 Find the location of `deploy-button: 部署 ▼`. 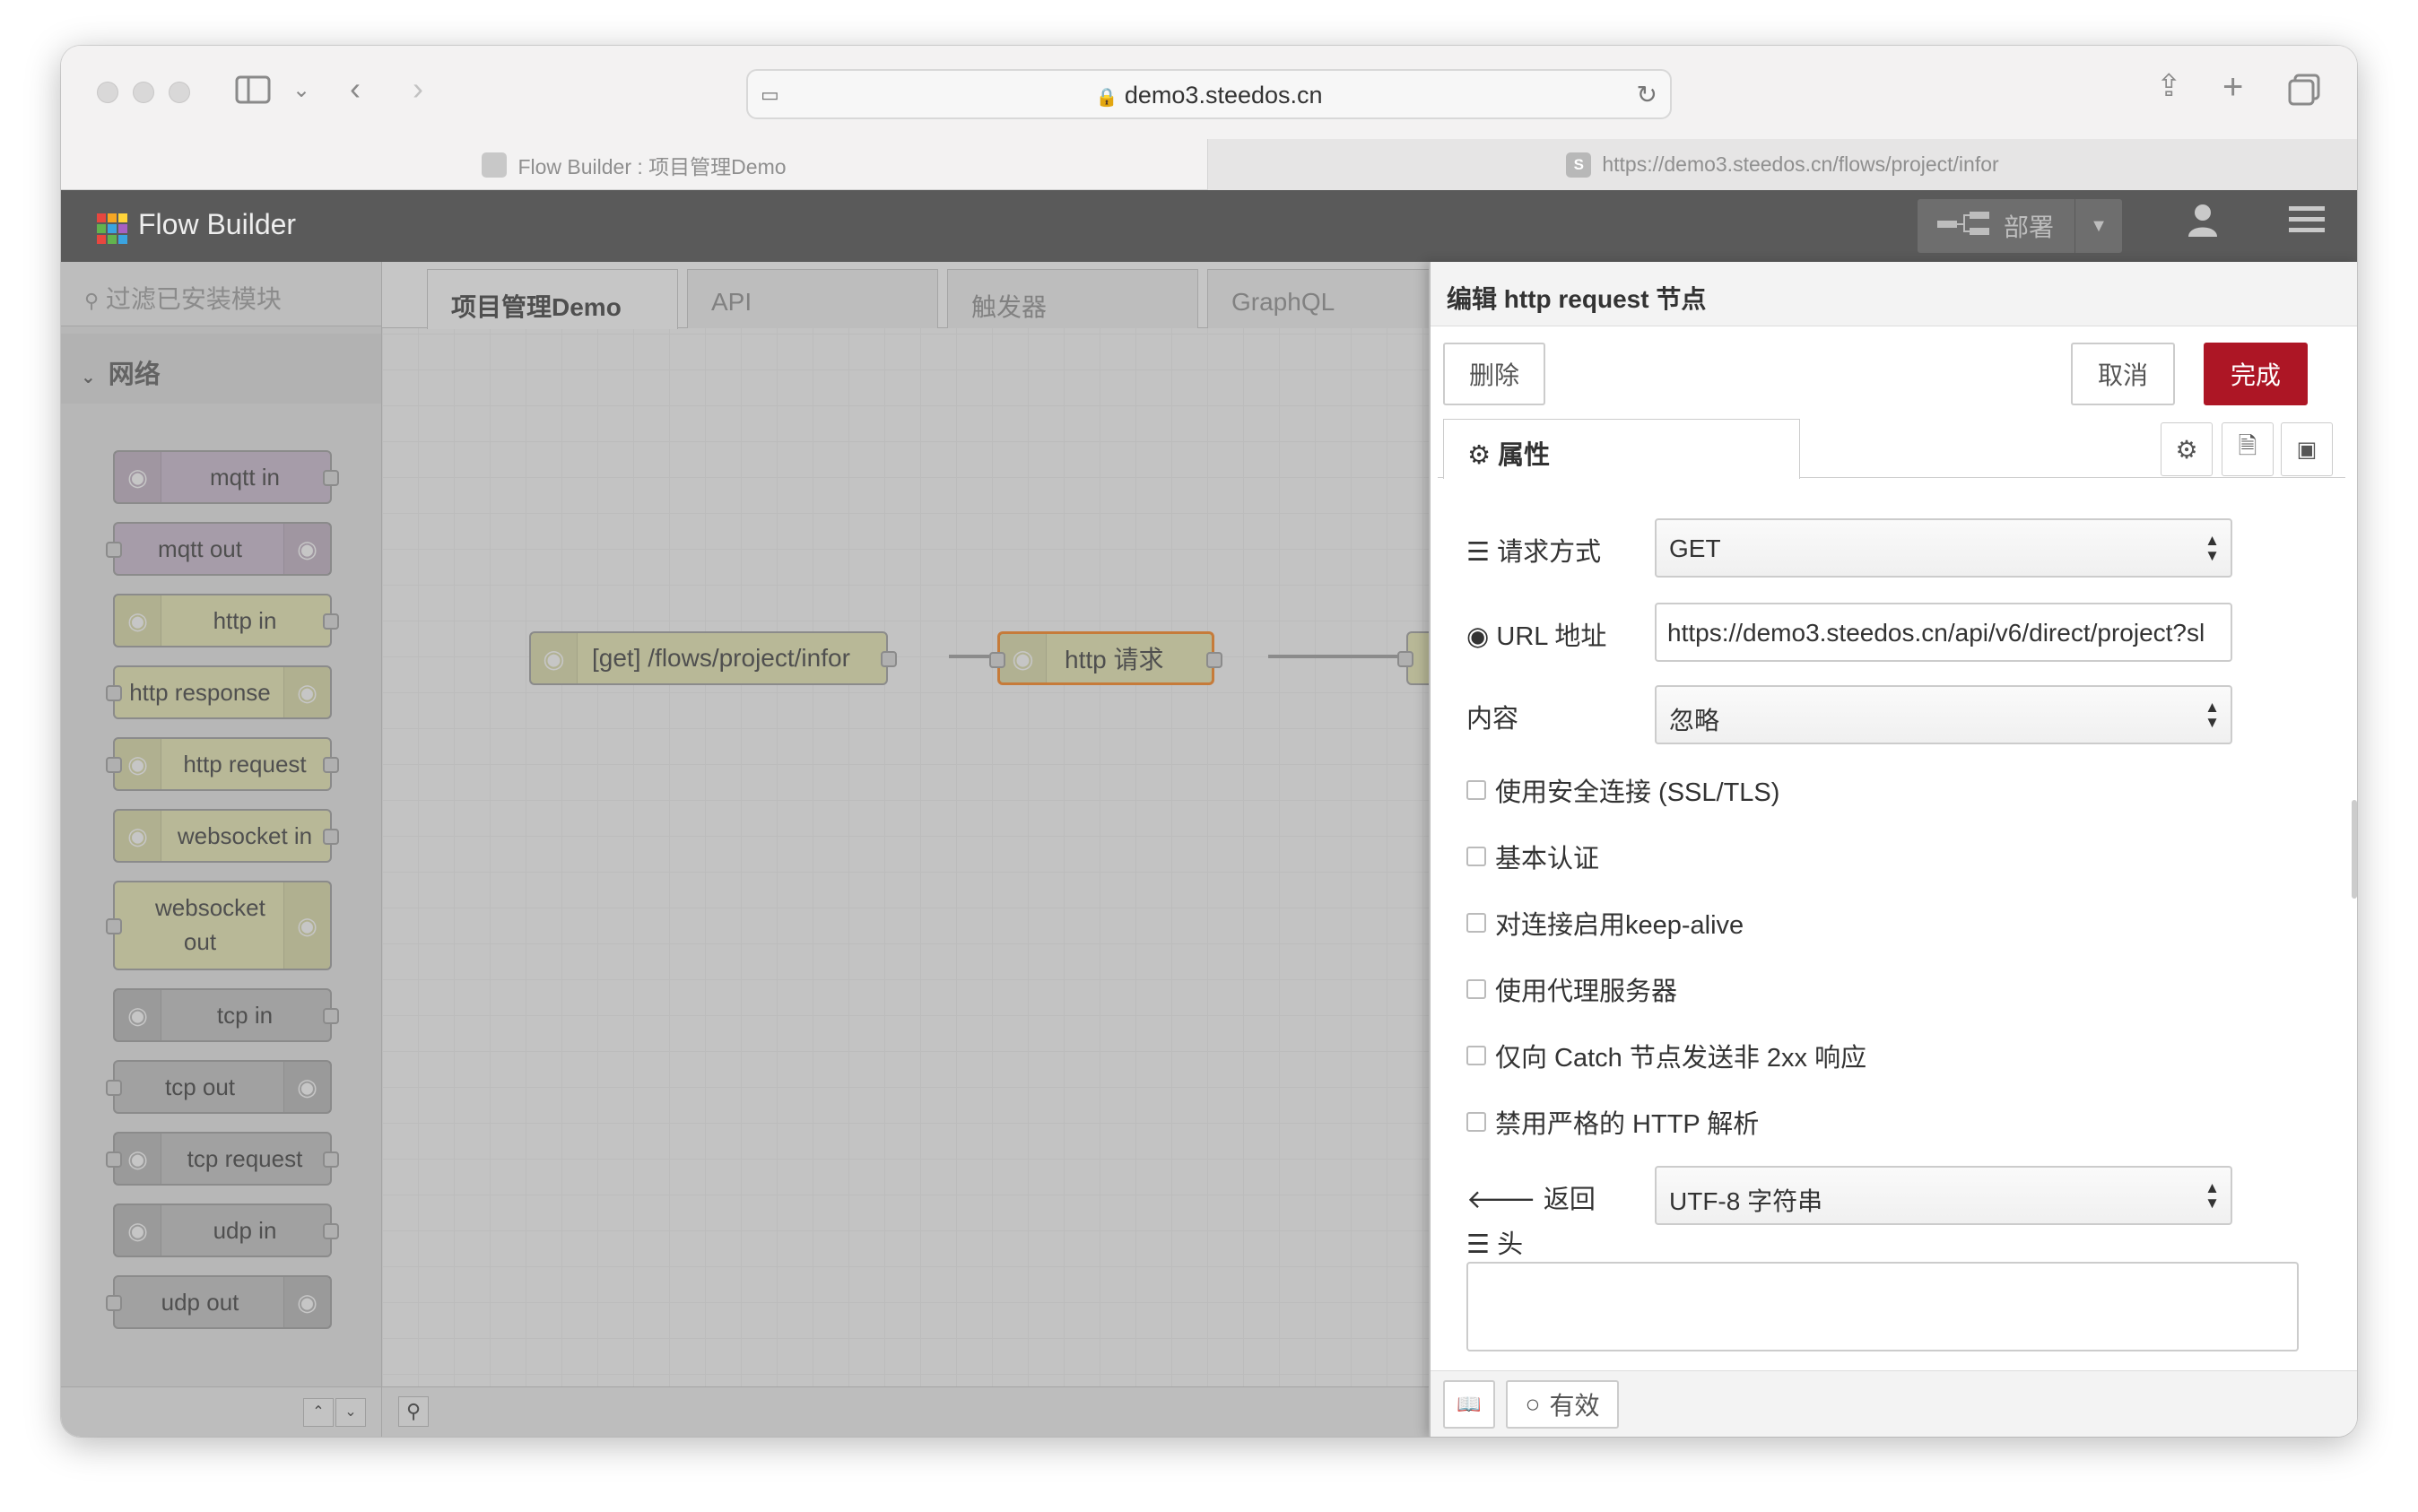

deploy-button: 部署 ▼ is located at coordinates (2020, 226).